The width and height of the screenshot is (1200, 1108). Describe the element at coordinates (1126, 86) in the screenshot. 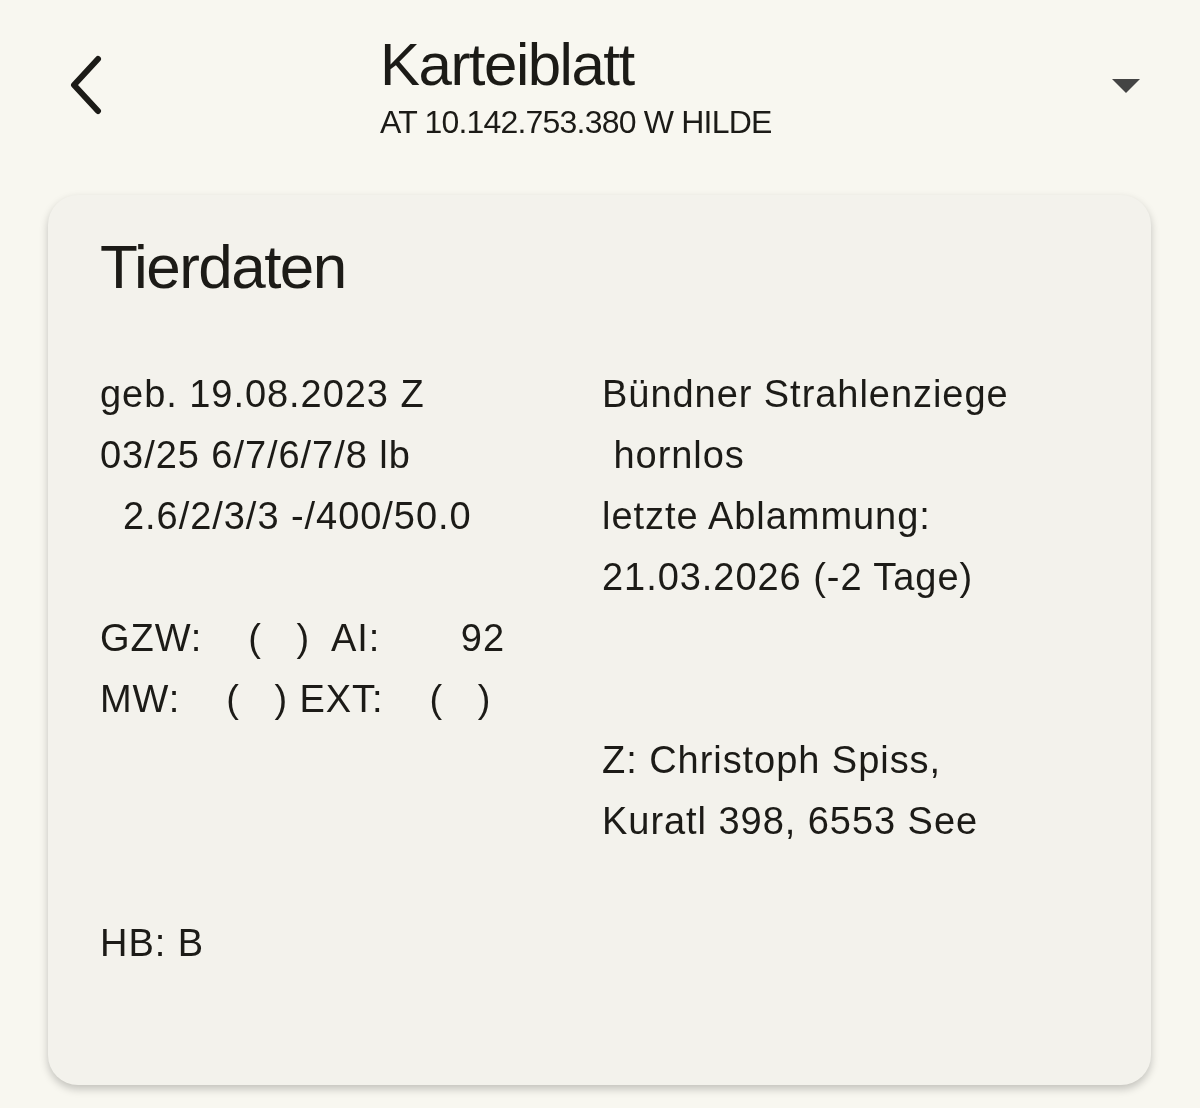

I see `caret-icon` at that location.